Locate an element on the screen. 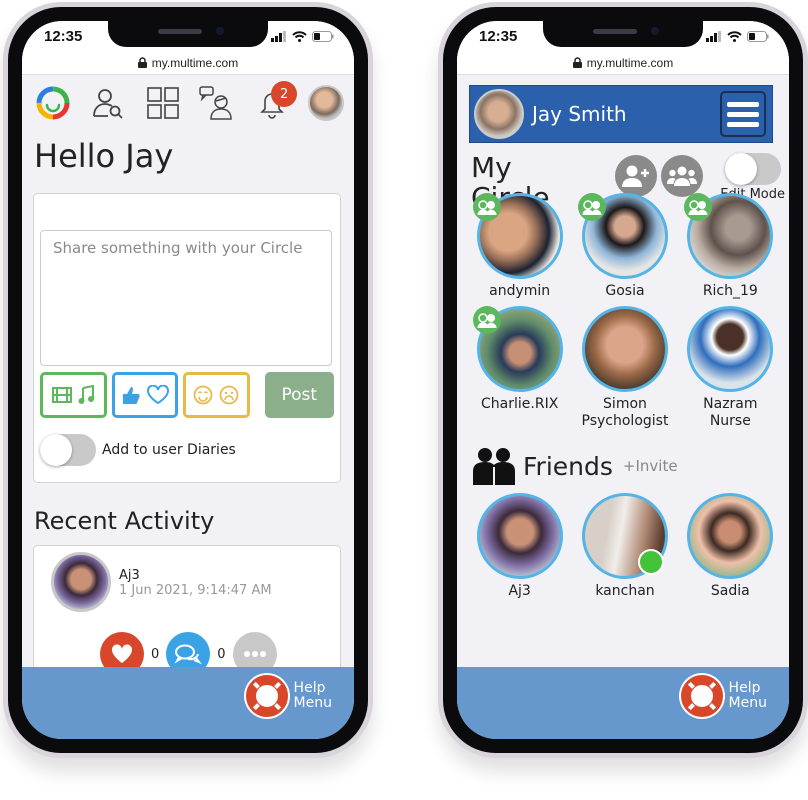 The image size is (808, 800). member-name: Nazram Nurse is located at coordinates (730, 412).